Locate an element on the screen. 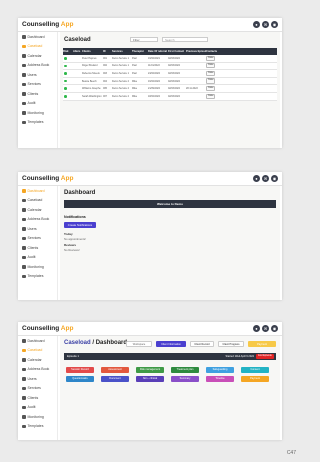 The height and width of the screenshot is (462, 320). create-notifications-button: Create Notifications is located at coordinates (80, 225).